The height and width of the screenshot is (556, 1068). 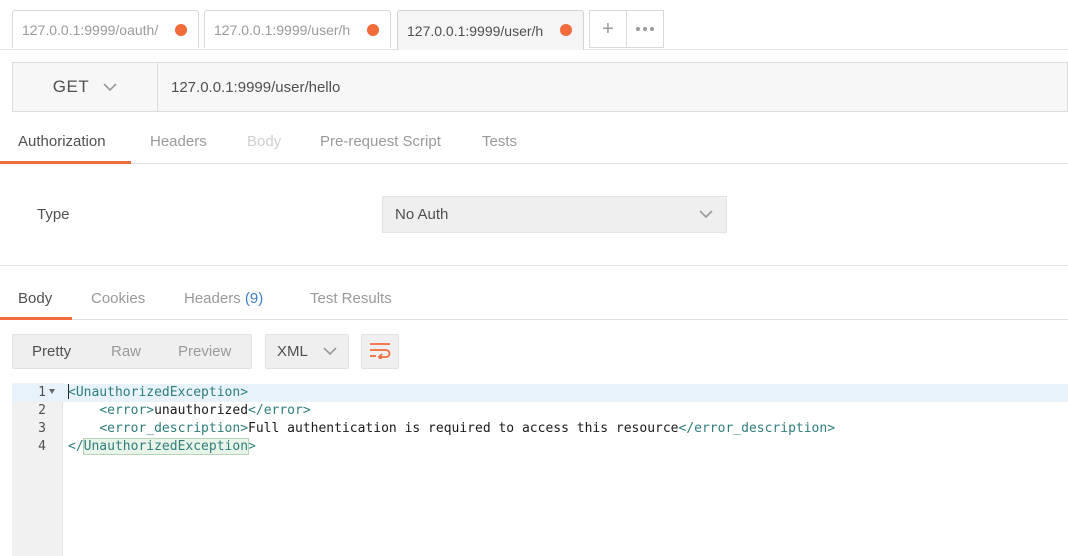 I want to click on code-text: <error>unauthorized</error>, so click(x=205, y=410).